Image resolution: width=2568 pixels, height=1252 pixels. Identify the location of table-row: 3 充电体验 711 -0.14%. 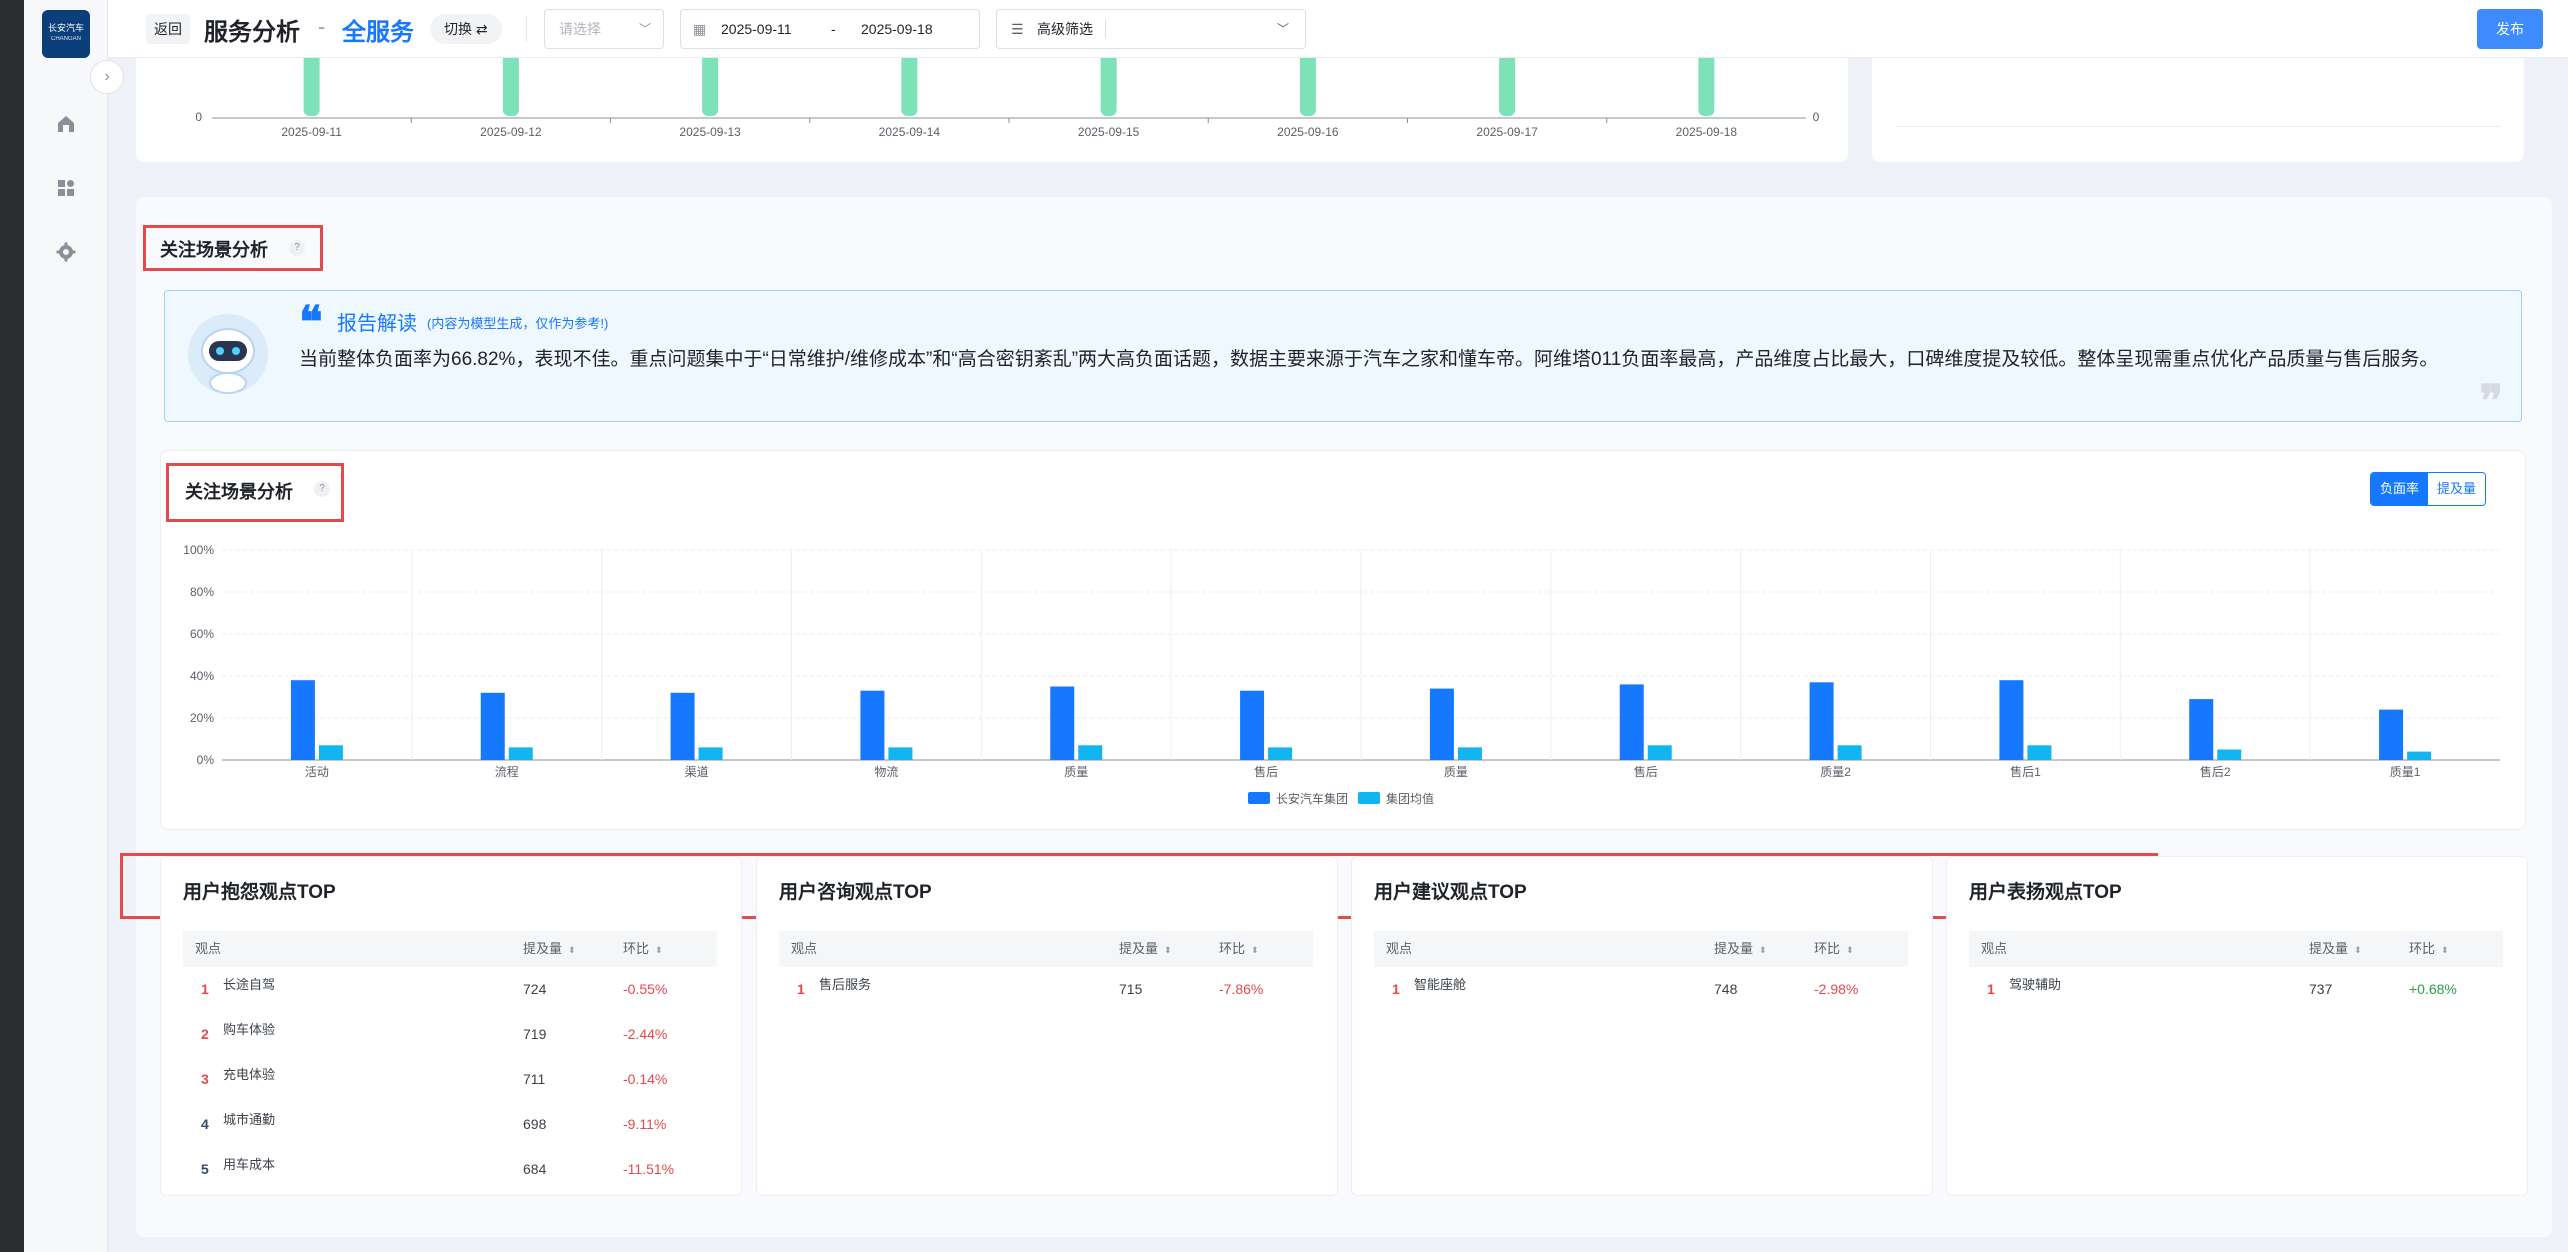
(450, 1079).